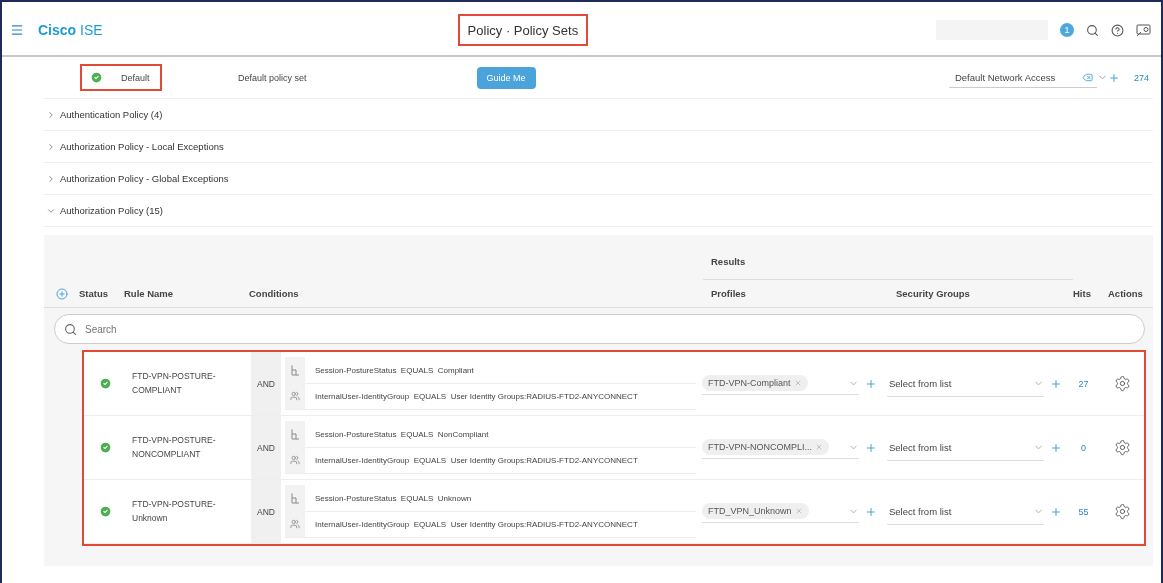 This screenshot has height=583, width=1163. I want to click on column-header: Profiles, so click(728, 293).